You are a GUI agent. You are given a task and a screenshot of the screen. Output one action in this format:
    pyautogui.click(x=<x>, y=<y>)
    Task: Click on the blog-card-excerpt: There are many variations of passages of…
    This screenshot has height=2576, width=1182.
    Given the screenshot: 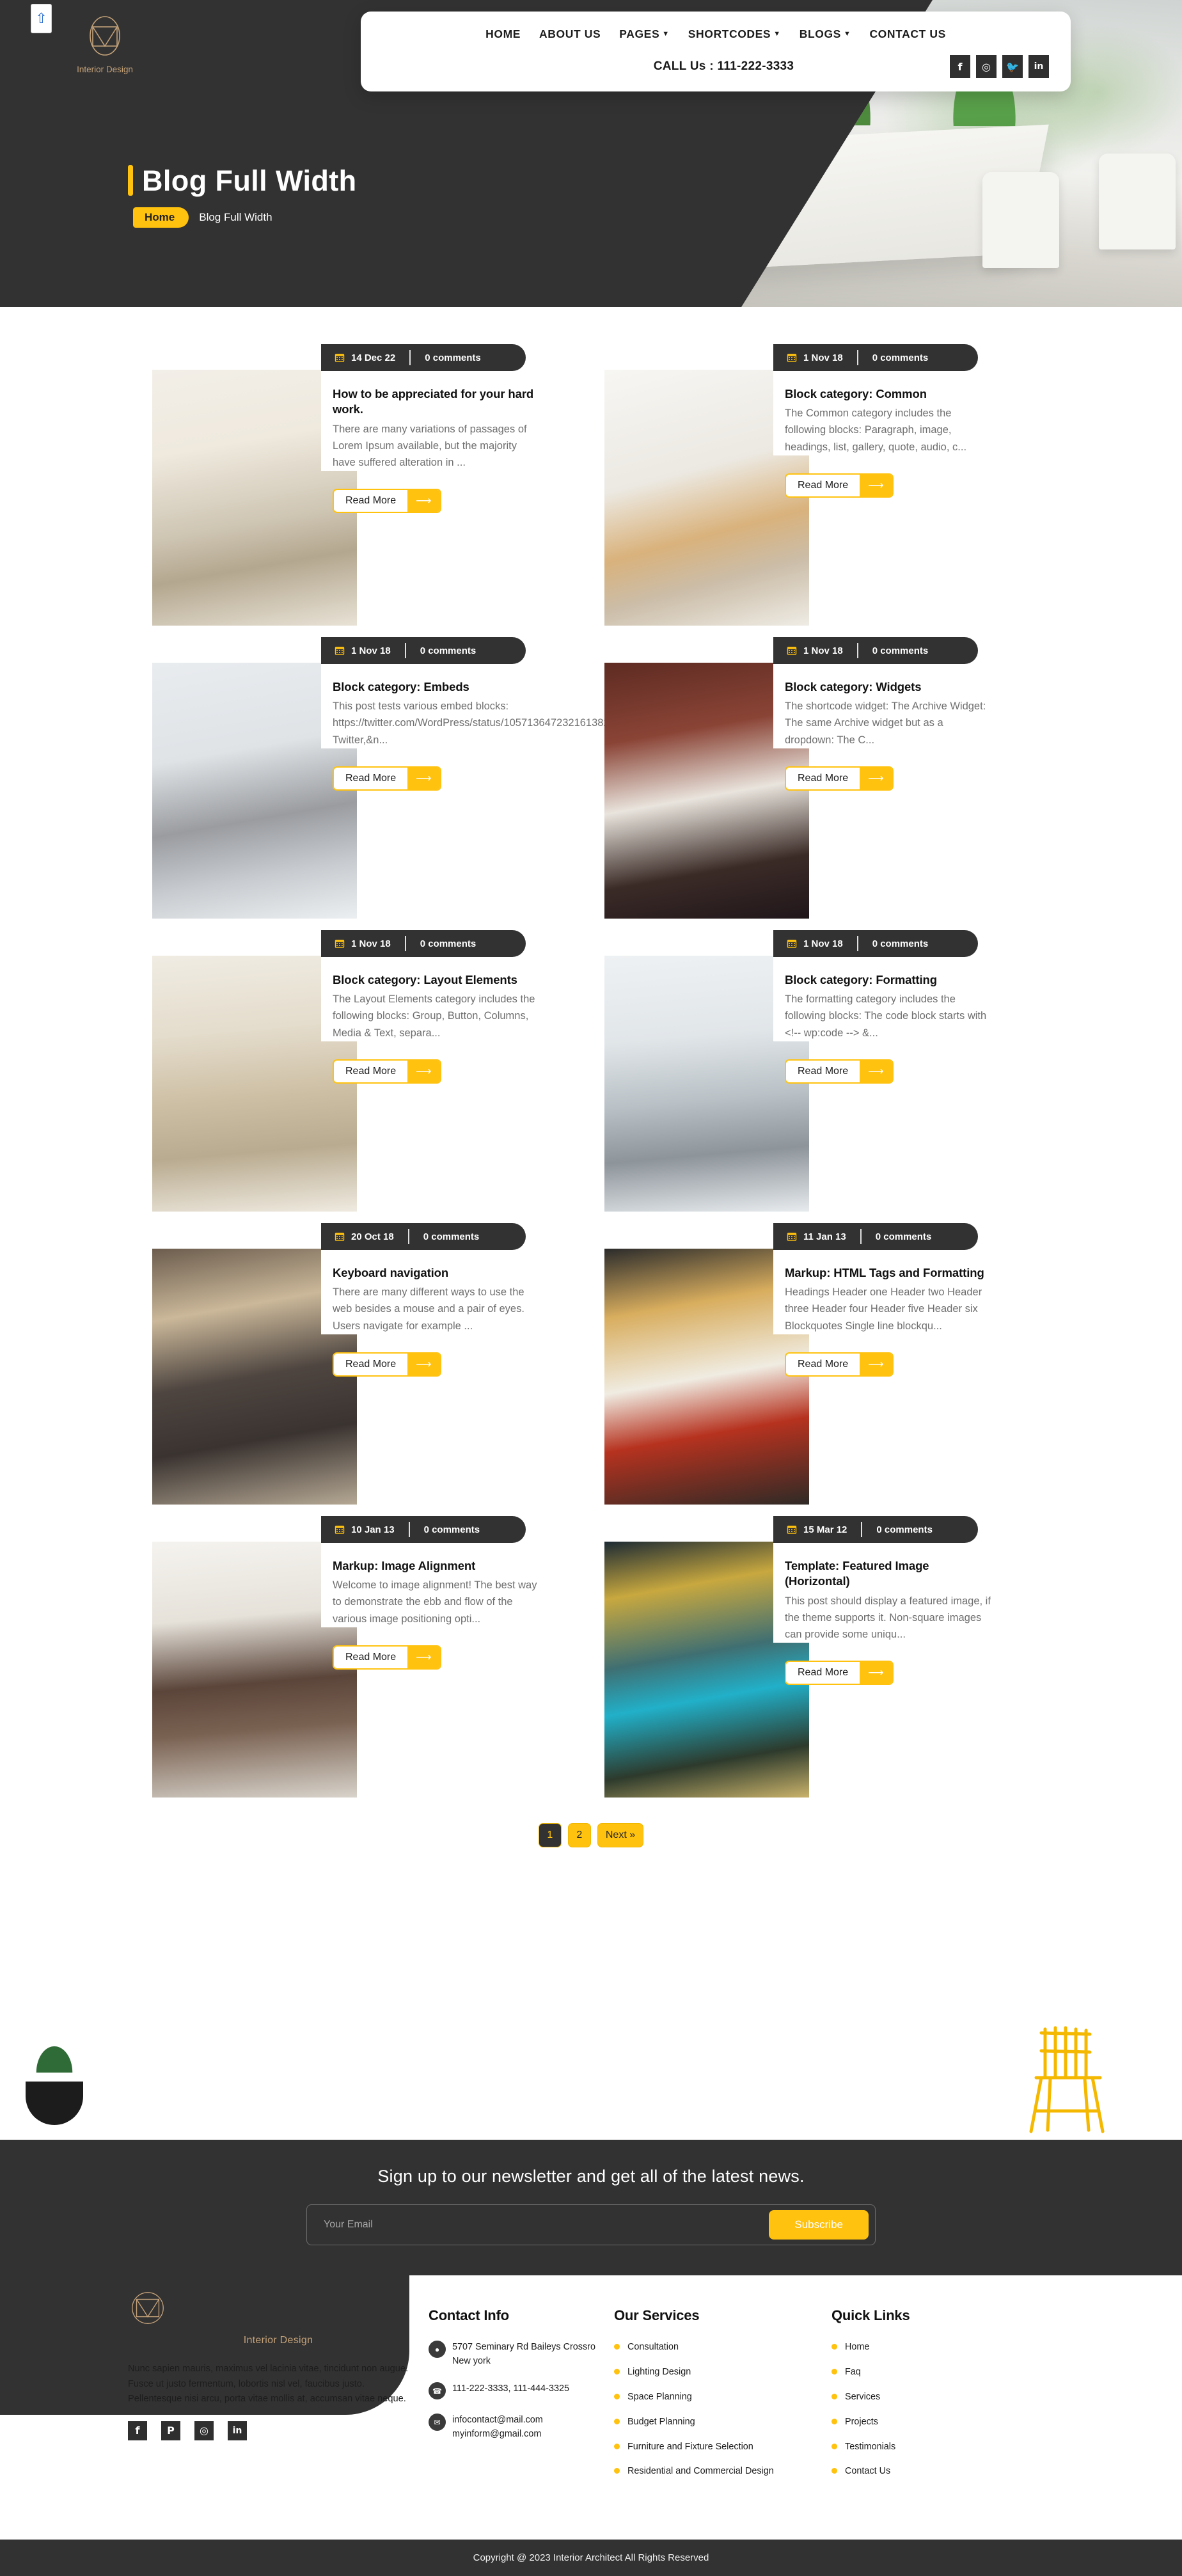 What is the action you would take?
    pyautogui.click(x=430, y=445)
    